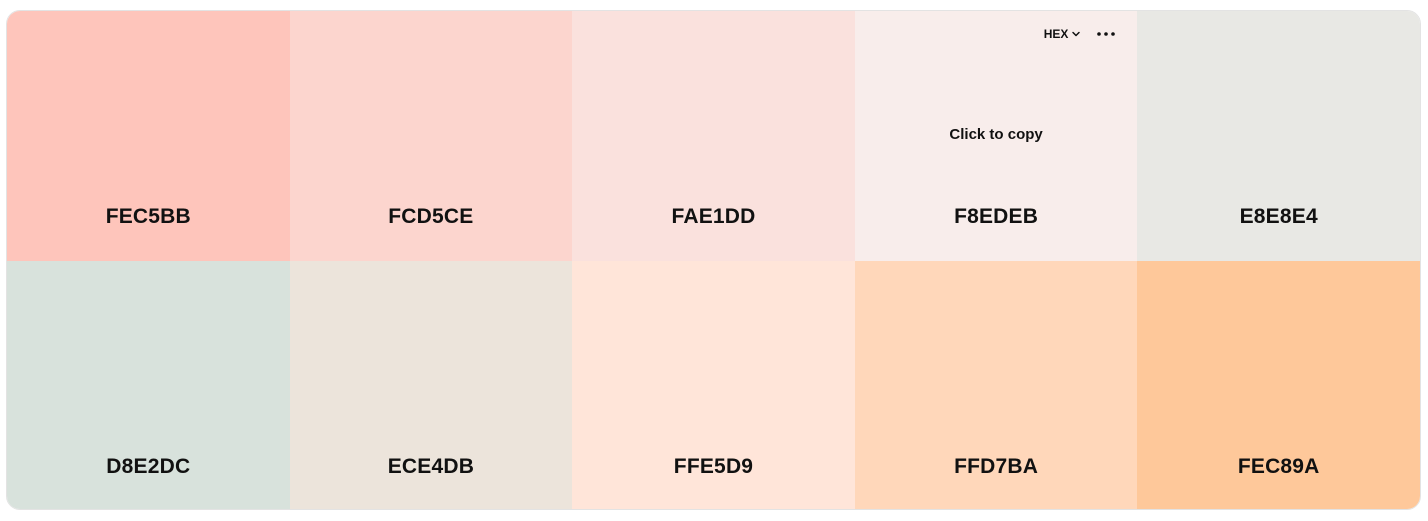 The width and height of the screenshot is (1428, 521). I want to click on color-swatch-10: FEC89A, so click(1278, 385).